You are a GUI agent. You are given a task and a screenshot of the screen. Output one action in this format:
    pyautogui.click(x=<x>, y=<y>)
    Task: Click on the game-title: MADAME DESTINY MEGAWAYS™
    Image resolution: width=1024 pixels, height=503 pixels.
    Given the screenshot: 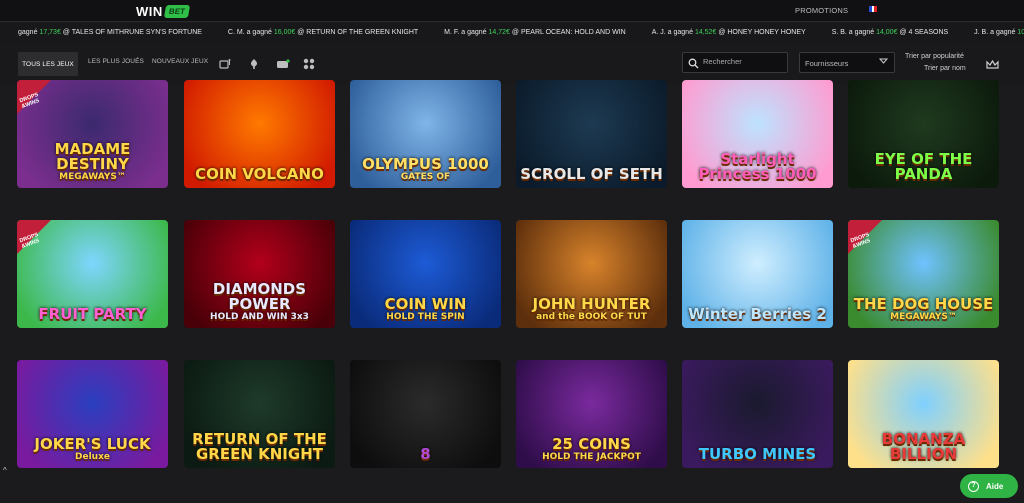 What is the action you would take?
    pyautogui.click(x=92, y=161)
    